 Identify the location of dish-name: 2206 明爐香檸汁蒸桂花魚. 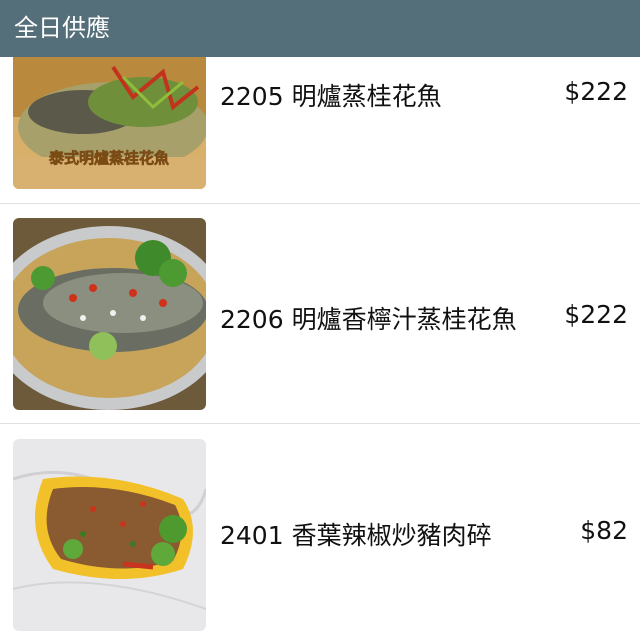
(368, 319).